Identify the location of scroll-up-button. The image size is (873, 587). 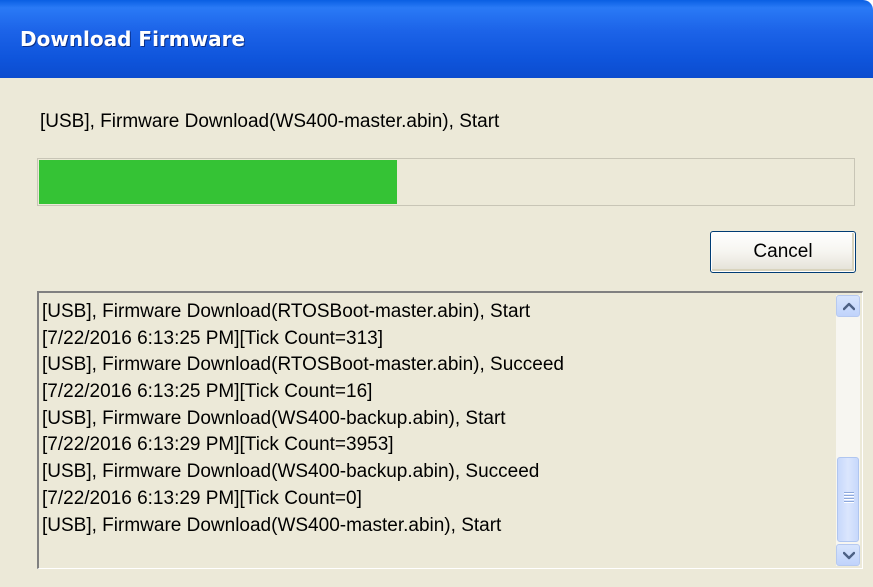
(848, 306).